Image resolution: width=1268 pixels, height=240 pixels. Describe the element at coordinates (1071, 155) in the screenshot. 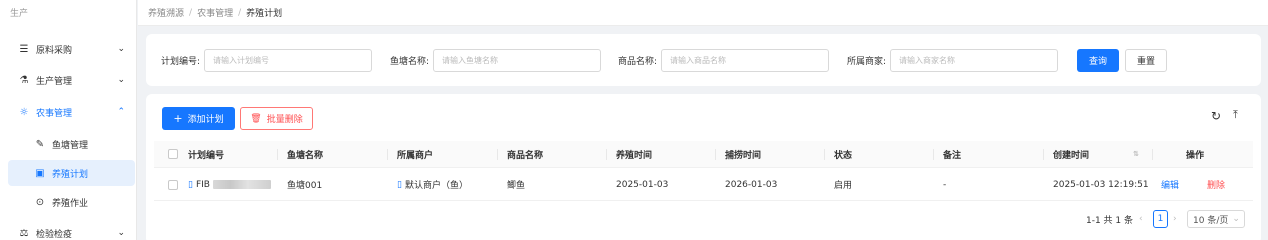

I see `col-created-time: 创建时间` at that location.